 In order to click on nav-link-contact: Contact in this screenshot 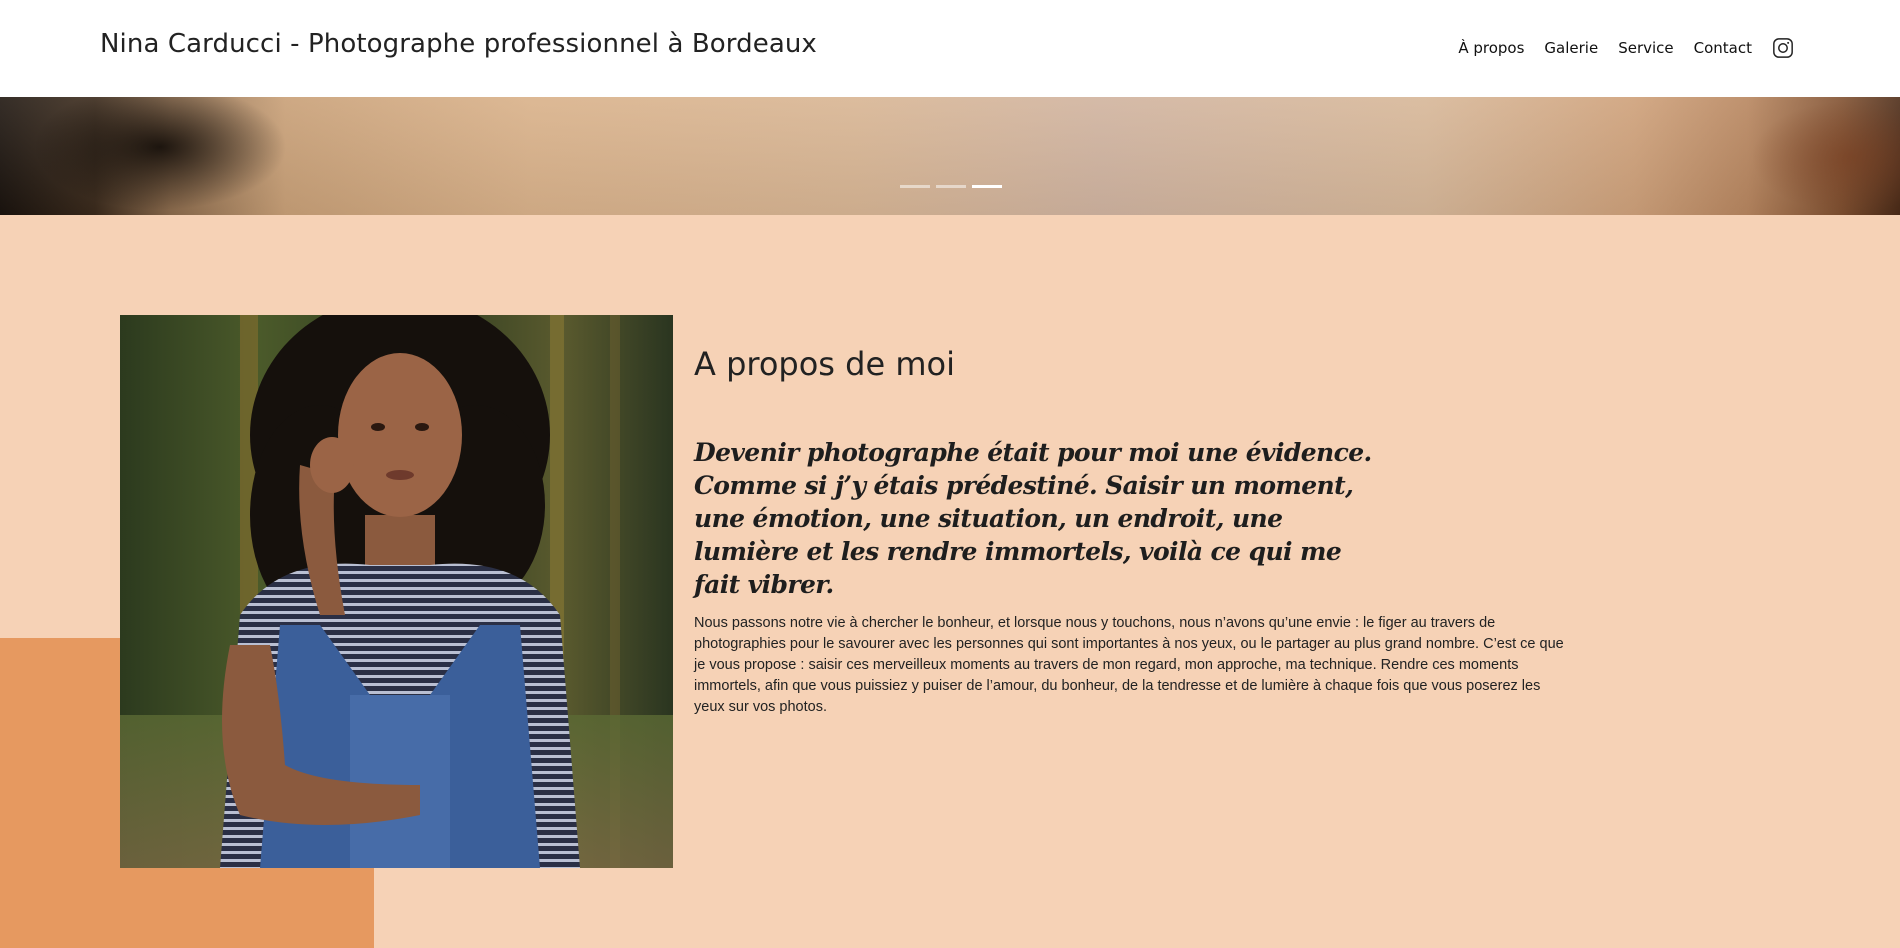, I will do `click(1723, 48)`.